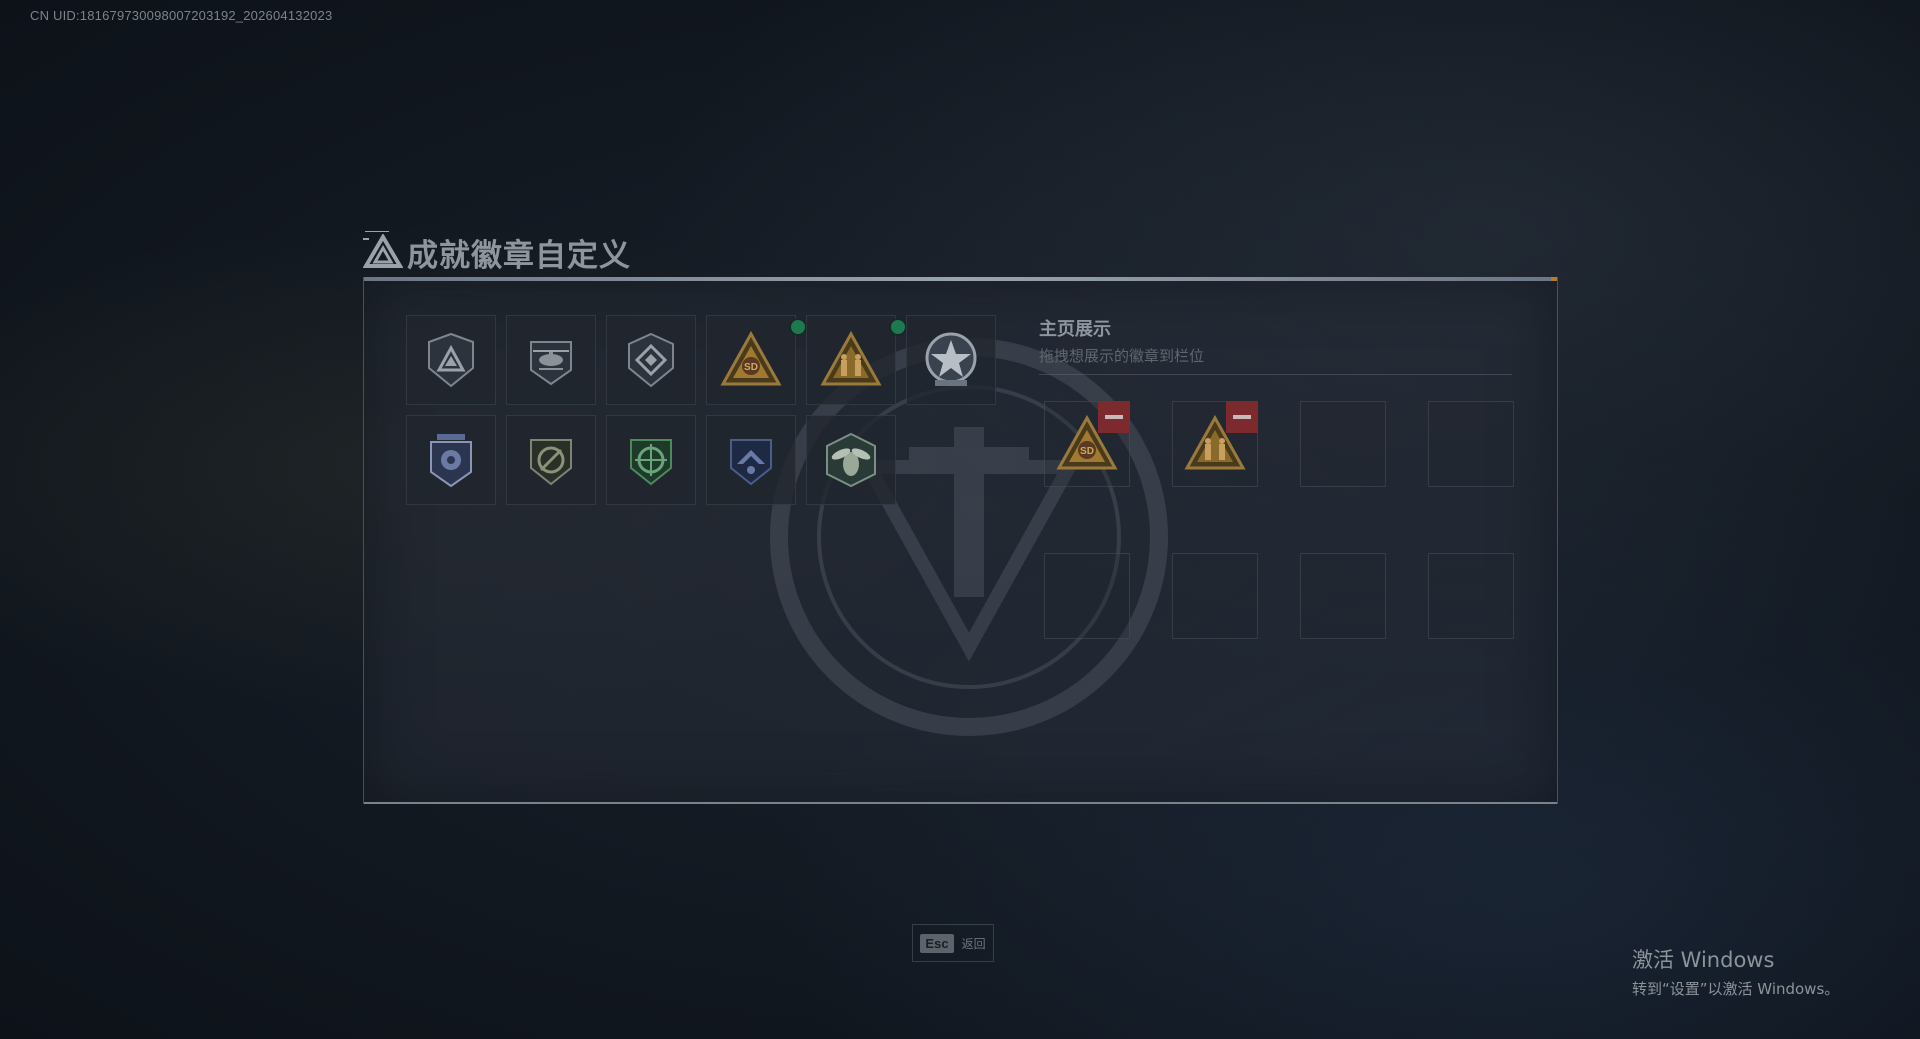  I want to click on triangle-logo-icon, so click(383, 251).